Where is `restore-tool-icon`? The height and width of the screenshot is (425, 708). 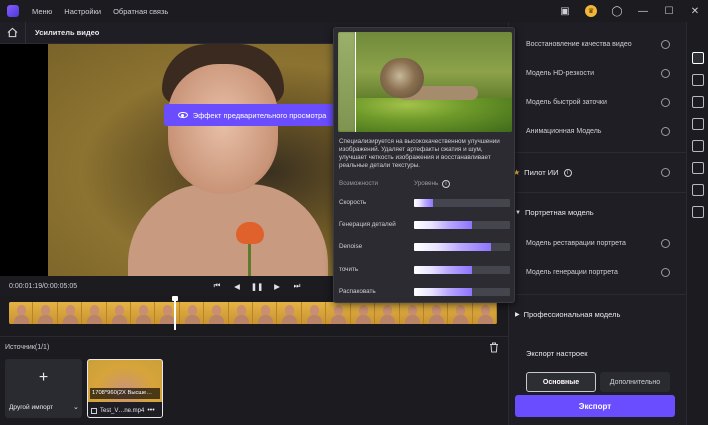 restore-tool-icon is located at coordinates (698, 102).